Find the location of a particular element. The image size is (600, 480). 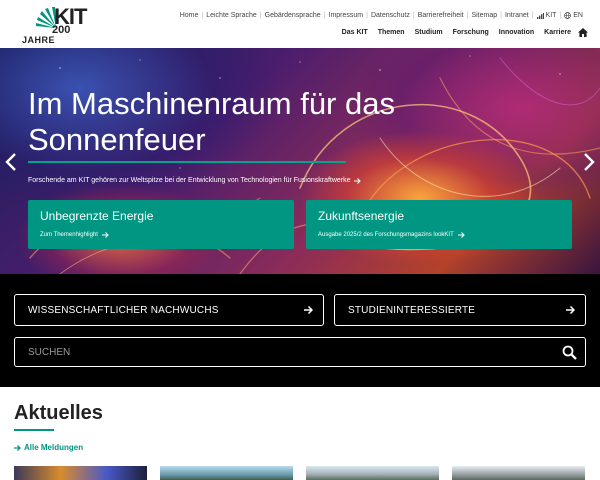

logo-anniversary-word: JAHRE is located at coordinates (39, 40).